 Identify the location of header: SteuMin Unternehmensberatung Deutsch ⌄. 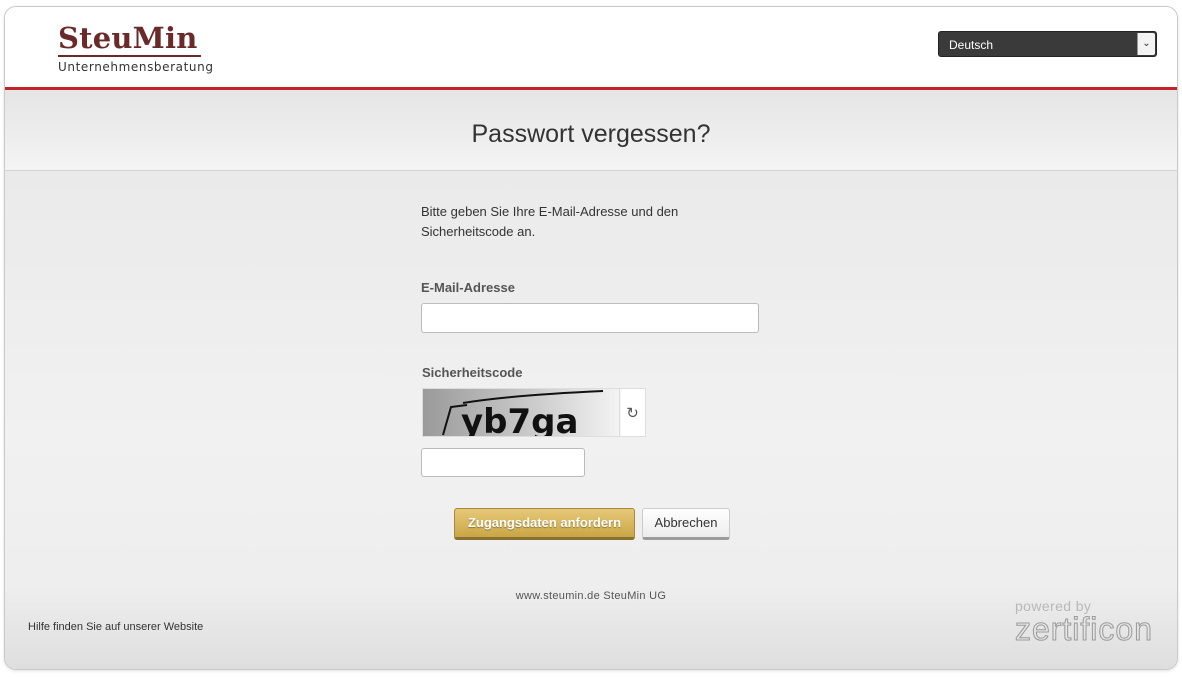
(591, 48).